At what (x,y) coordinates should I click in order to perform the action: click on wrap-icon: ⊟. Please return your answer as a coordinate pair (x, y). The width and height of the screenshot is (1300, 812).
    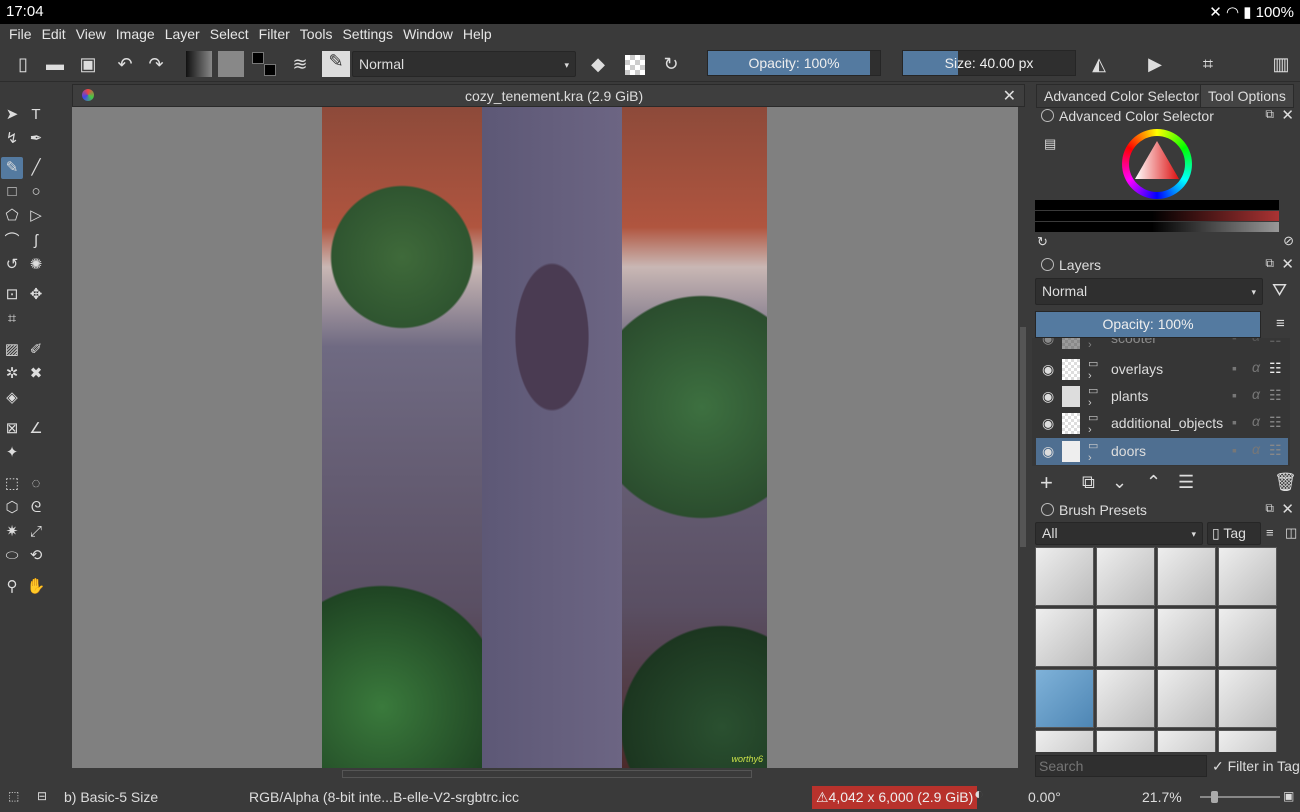
    Looking at the image, I should click on (42, 796).